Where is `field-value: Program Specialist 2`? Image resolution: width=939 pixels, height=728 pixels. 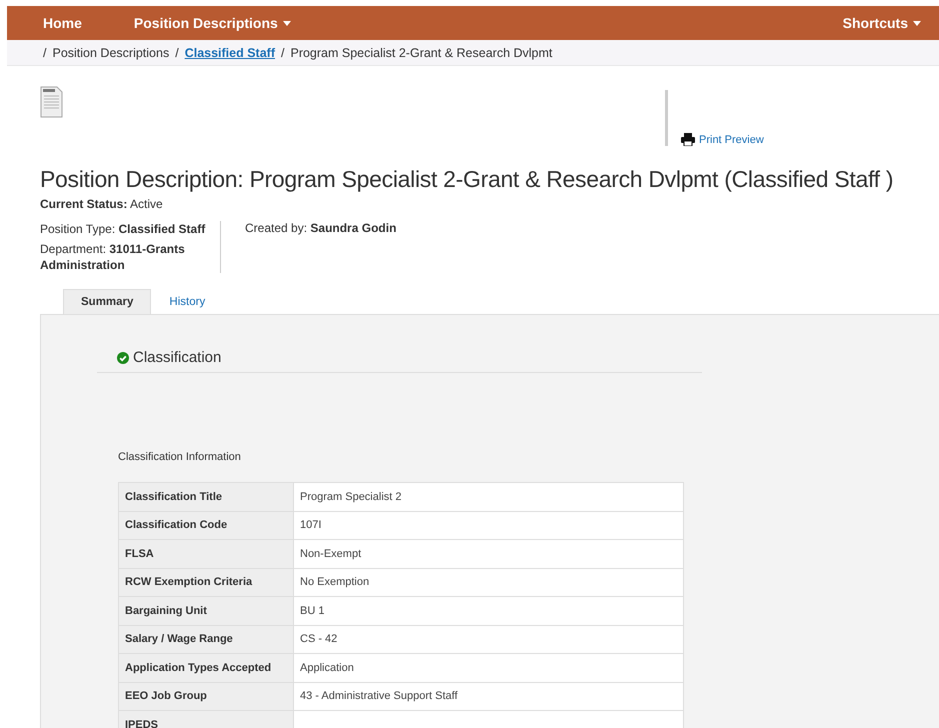 field-value: Program Specialist 2 is located at coordinates (489, 496).